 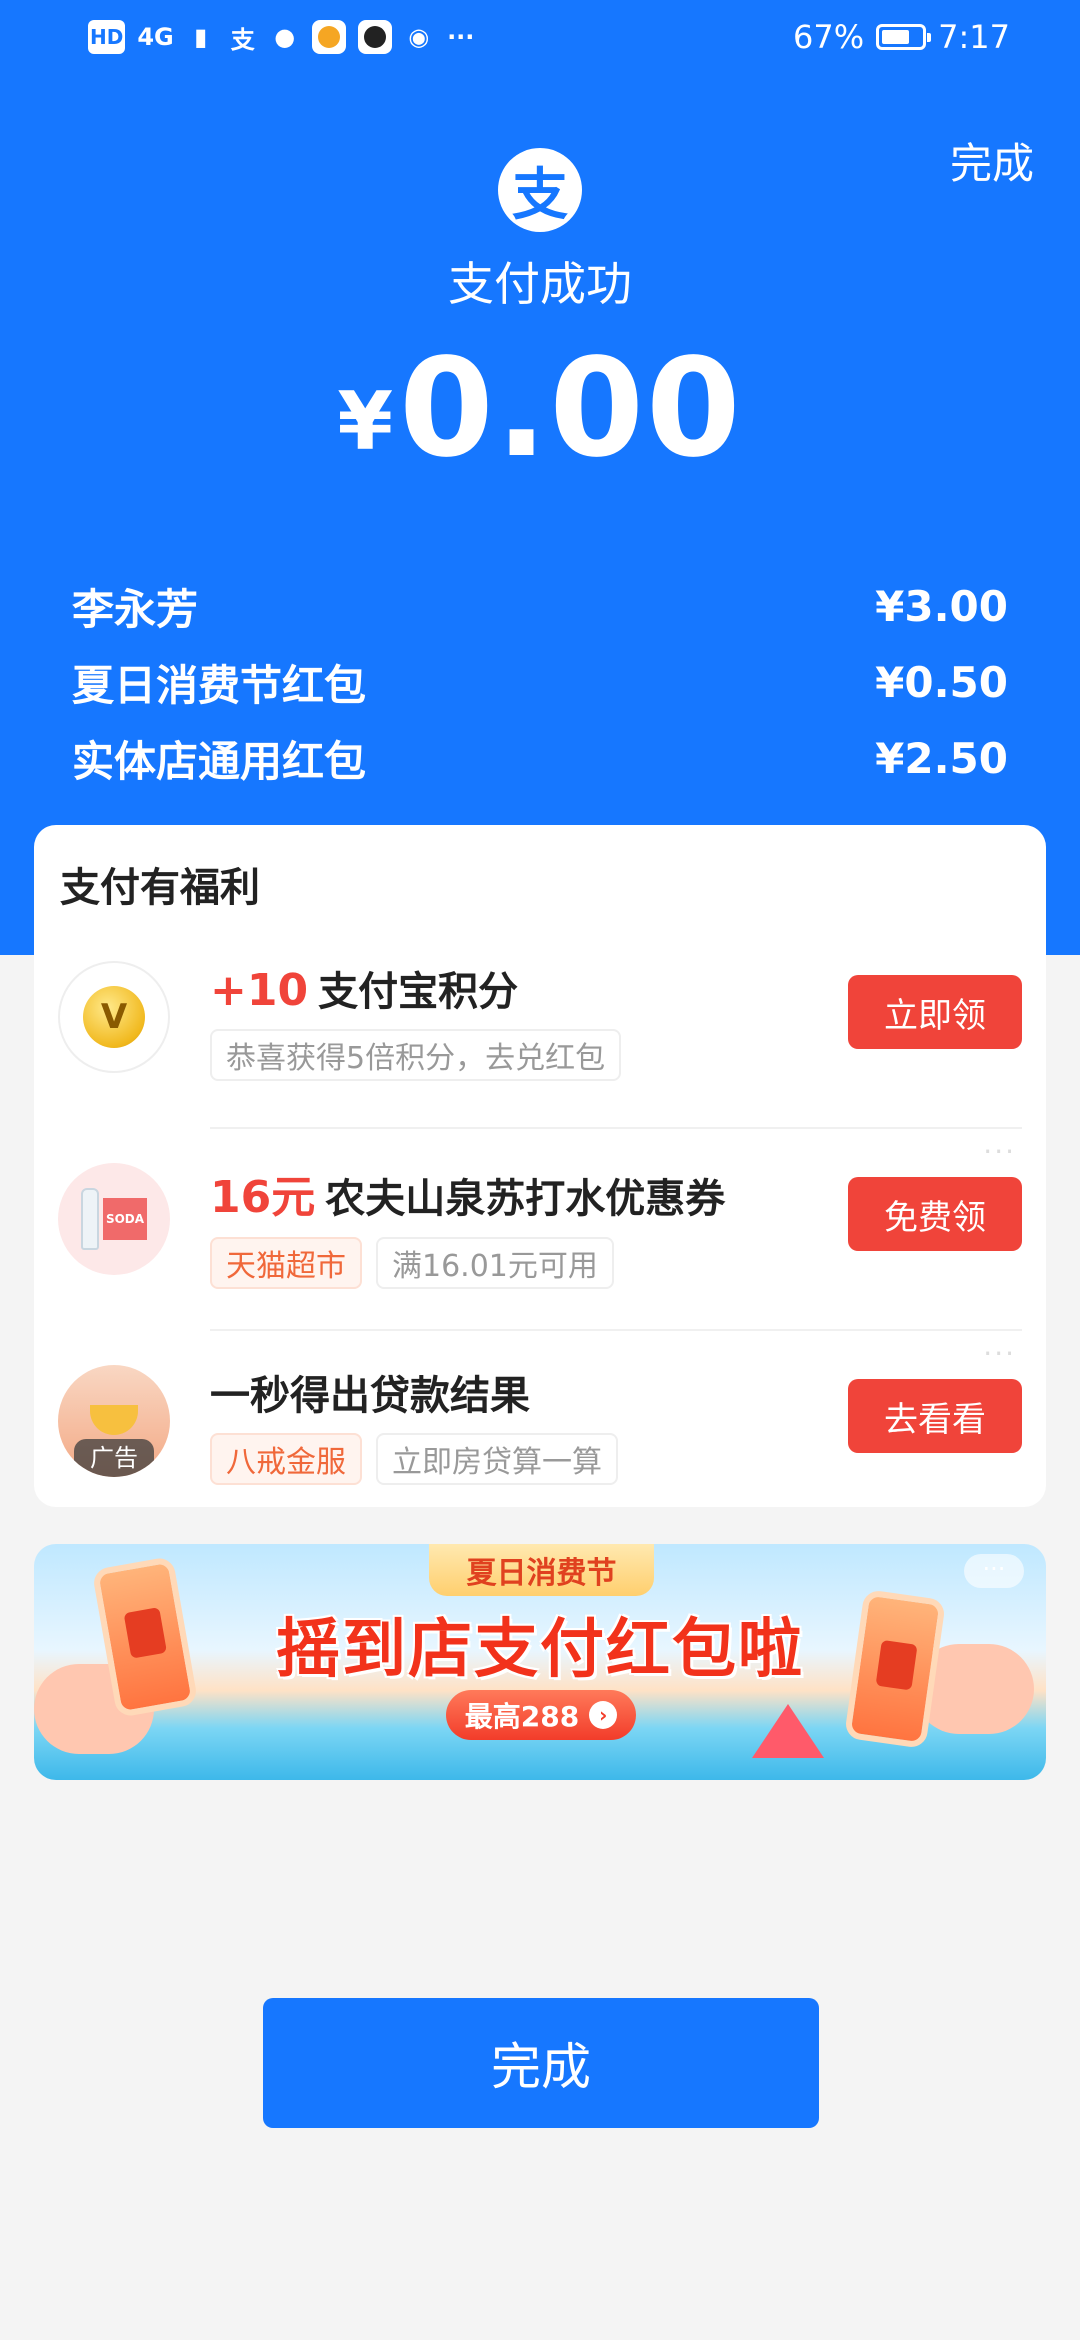 What do you see at coordinates (328, 37) in the screenshot?
I see `app-notify-icon` at bounding box center [328, 37].